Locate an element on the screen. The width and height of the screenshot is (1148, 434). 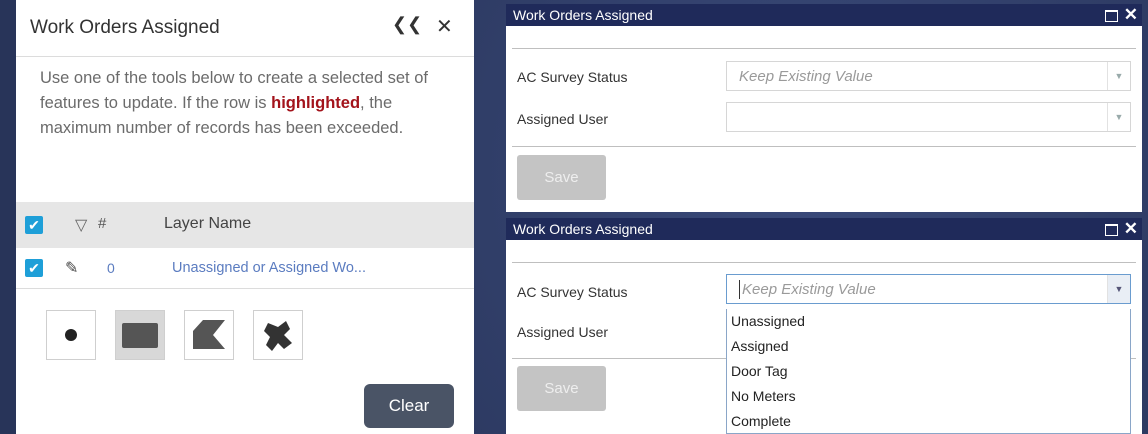
assigned-user-select: ▼ is located at coordinates (928, 117).